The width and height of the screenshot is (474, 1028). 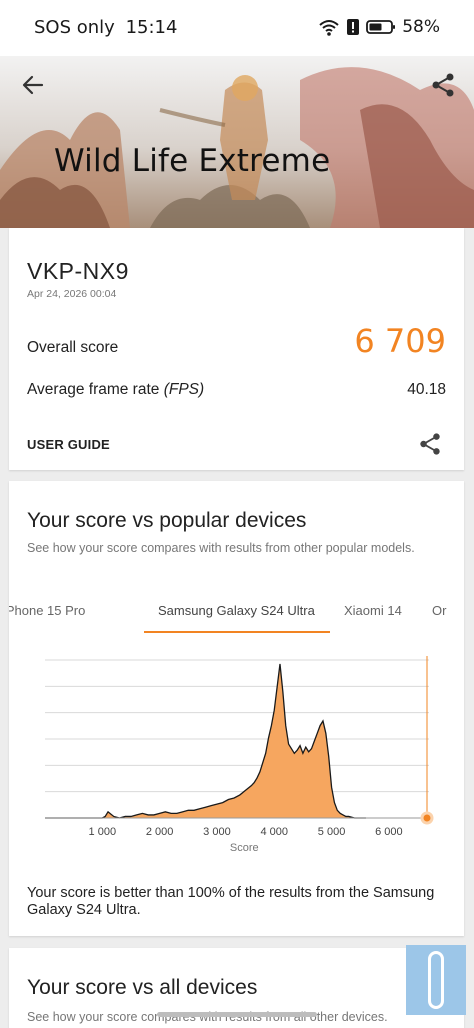 What do you see at coordinates (439, 610) in the screenshot?
I see `tab-other: Or` at bounding box center [439, 610].